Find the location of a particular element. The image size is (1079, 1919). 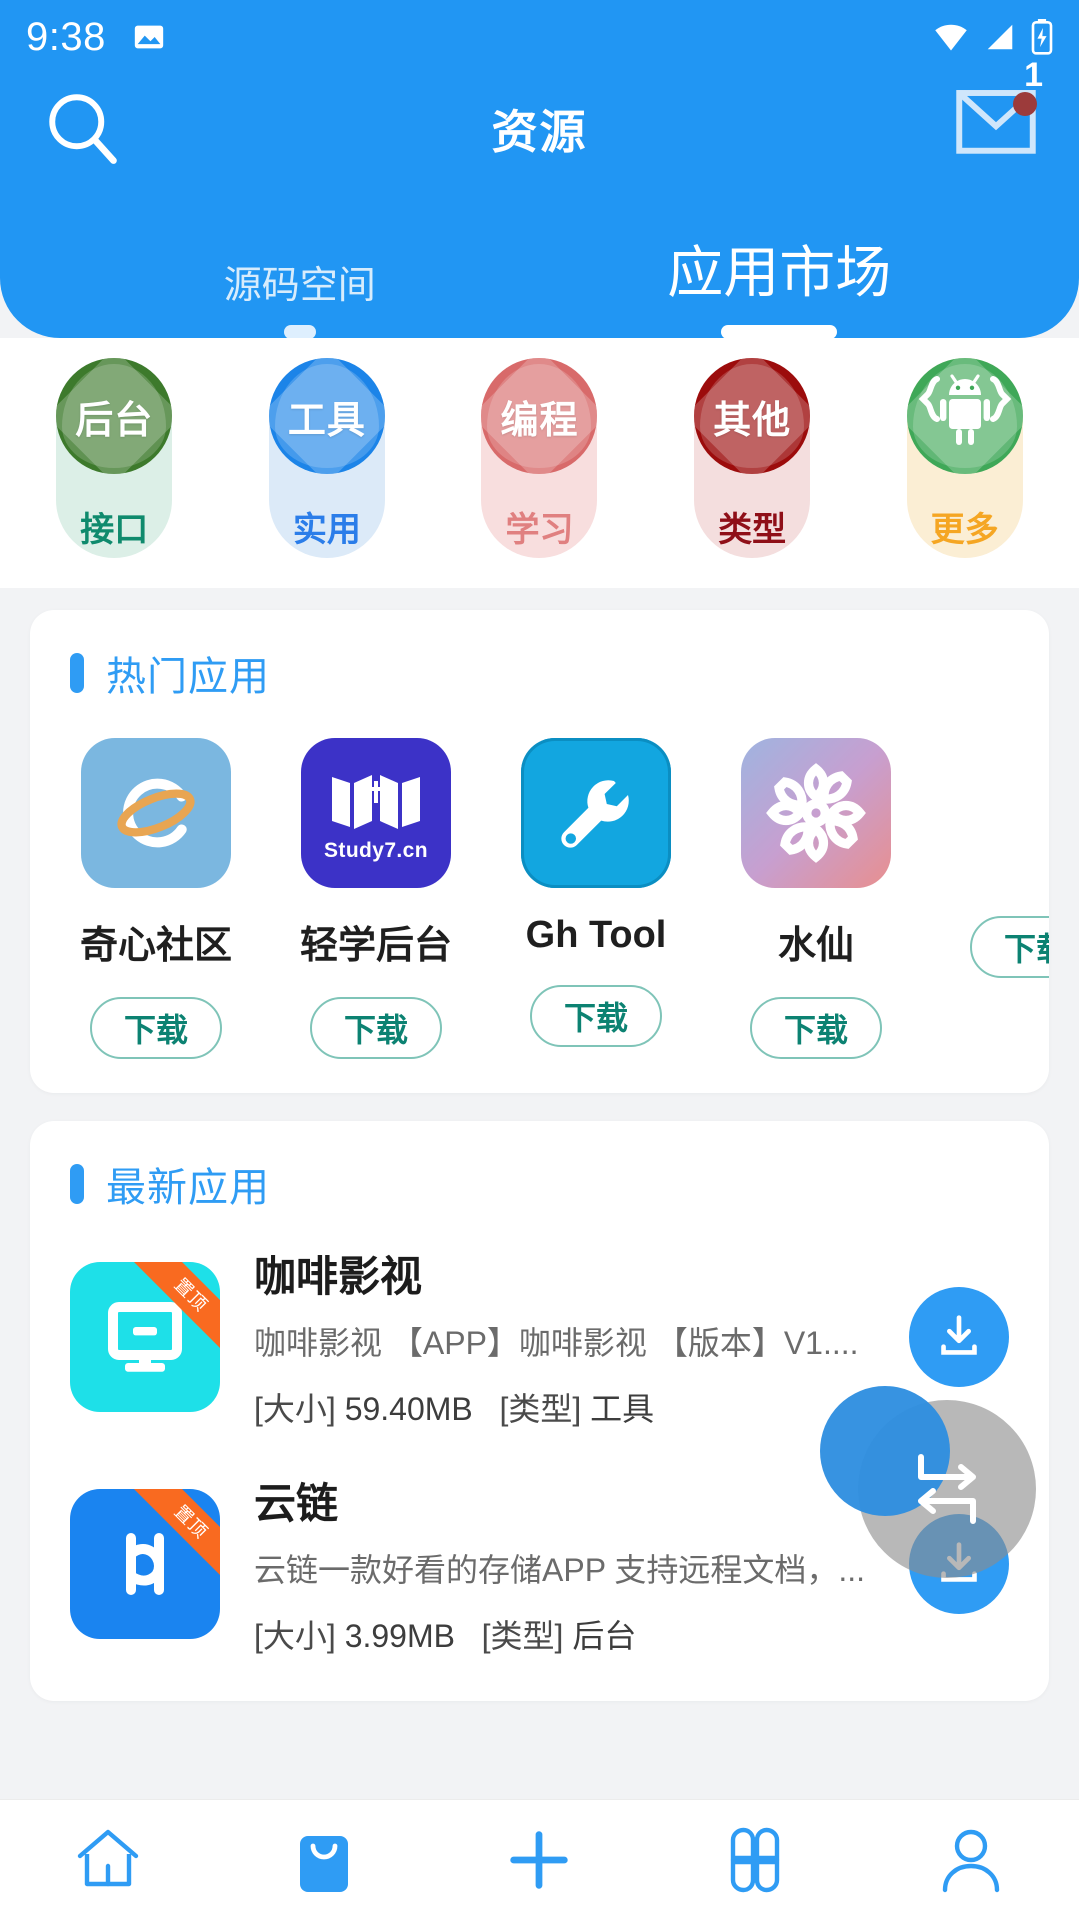

category-item-xuexi: 编程 学习 is located at coordinates (539, 448).